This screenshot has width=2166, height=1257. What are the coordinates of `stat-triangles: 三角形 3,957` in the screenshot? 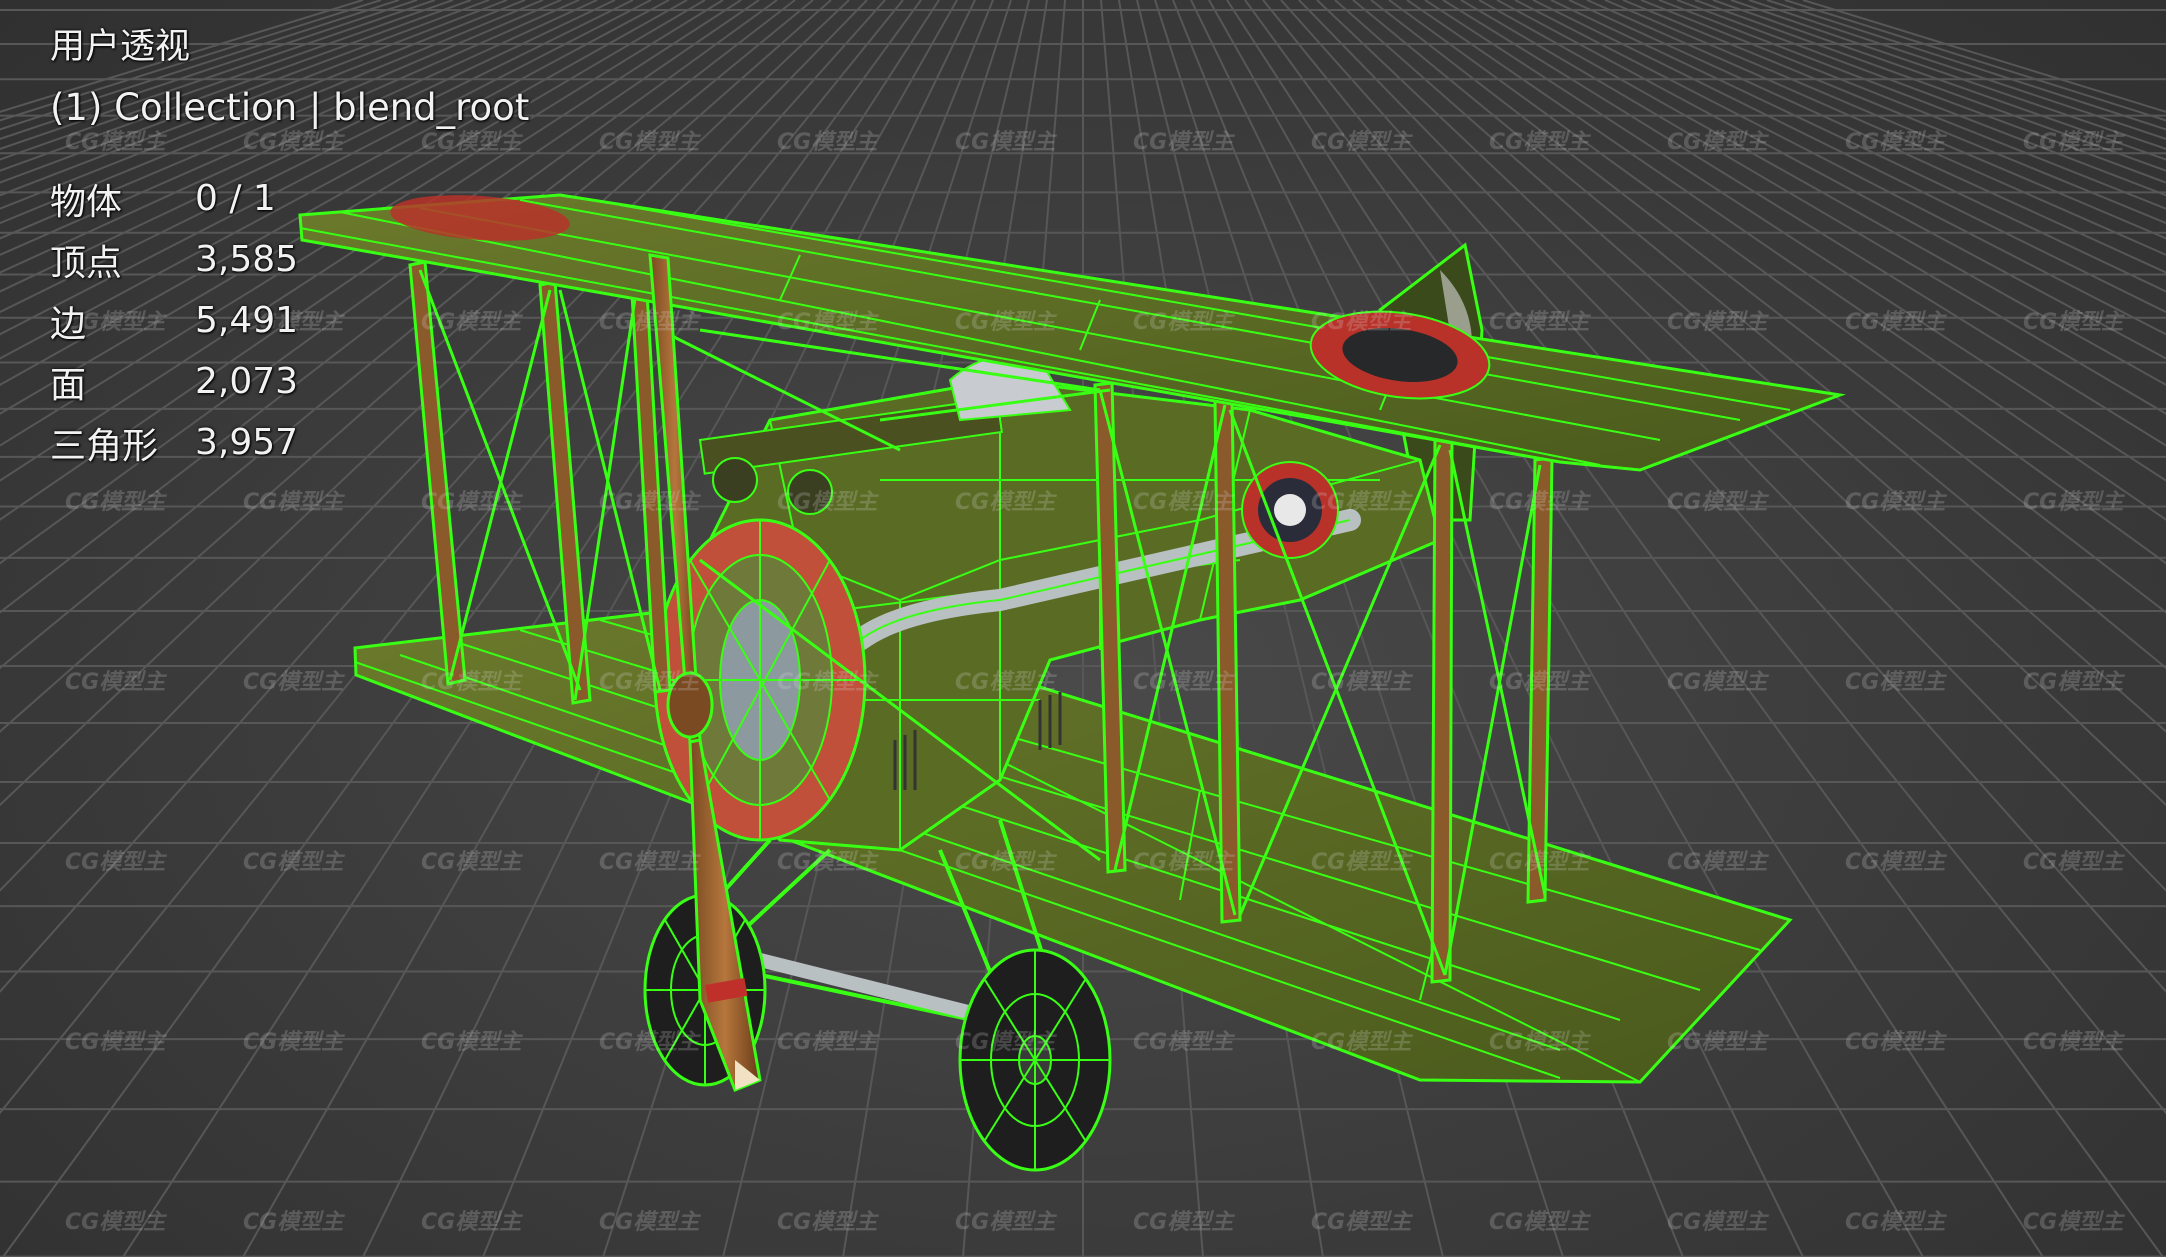 It's located at (289, 442).